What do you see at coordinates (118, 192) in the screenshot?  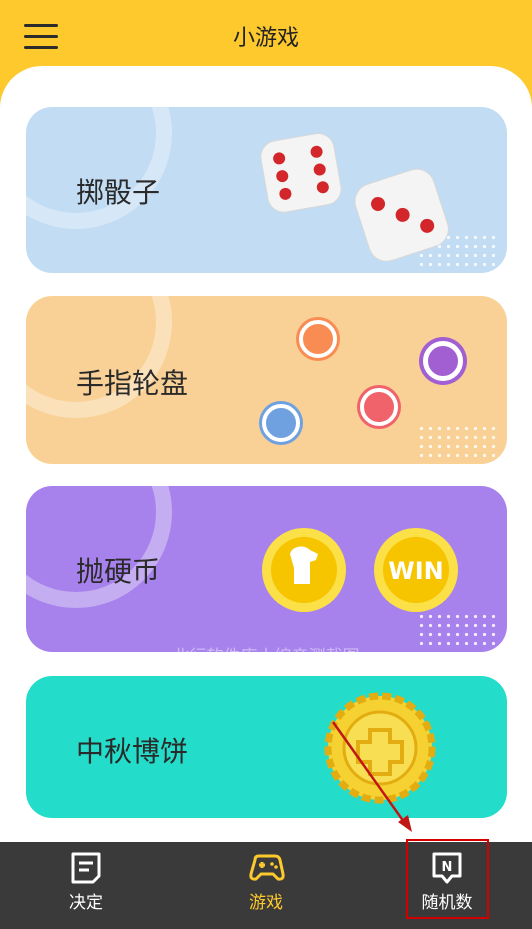 I see `card-label: 掷骰子` at bounding box center [118, 192].